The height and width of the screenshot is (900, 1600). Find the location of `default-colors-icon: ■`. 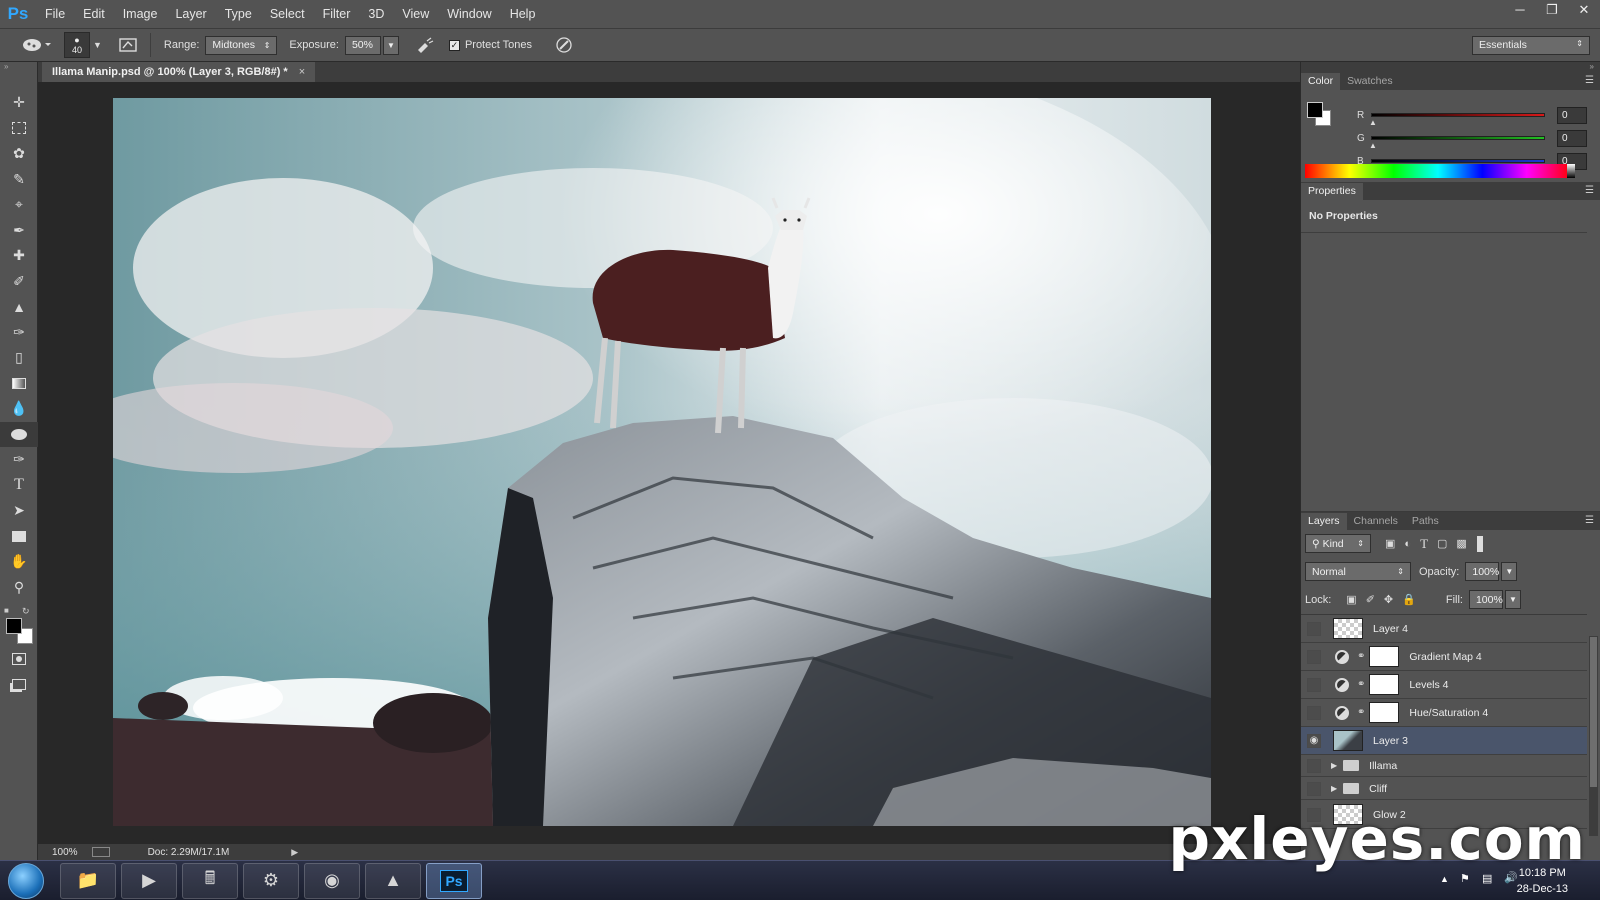

default-colors-icon: ■ is located at coordinates (6, 610).